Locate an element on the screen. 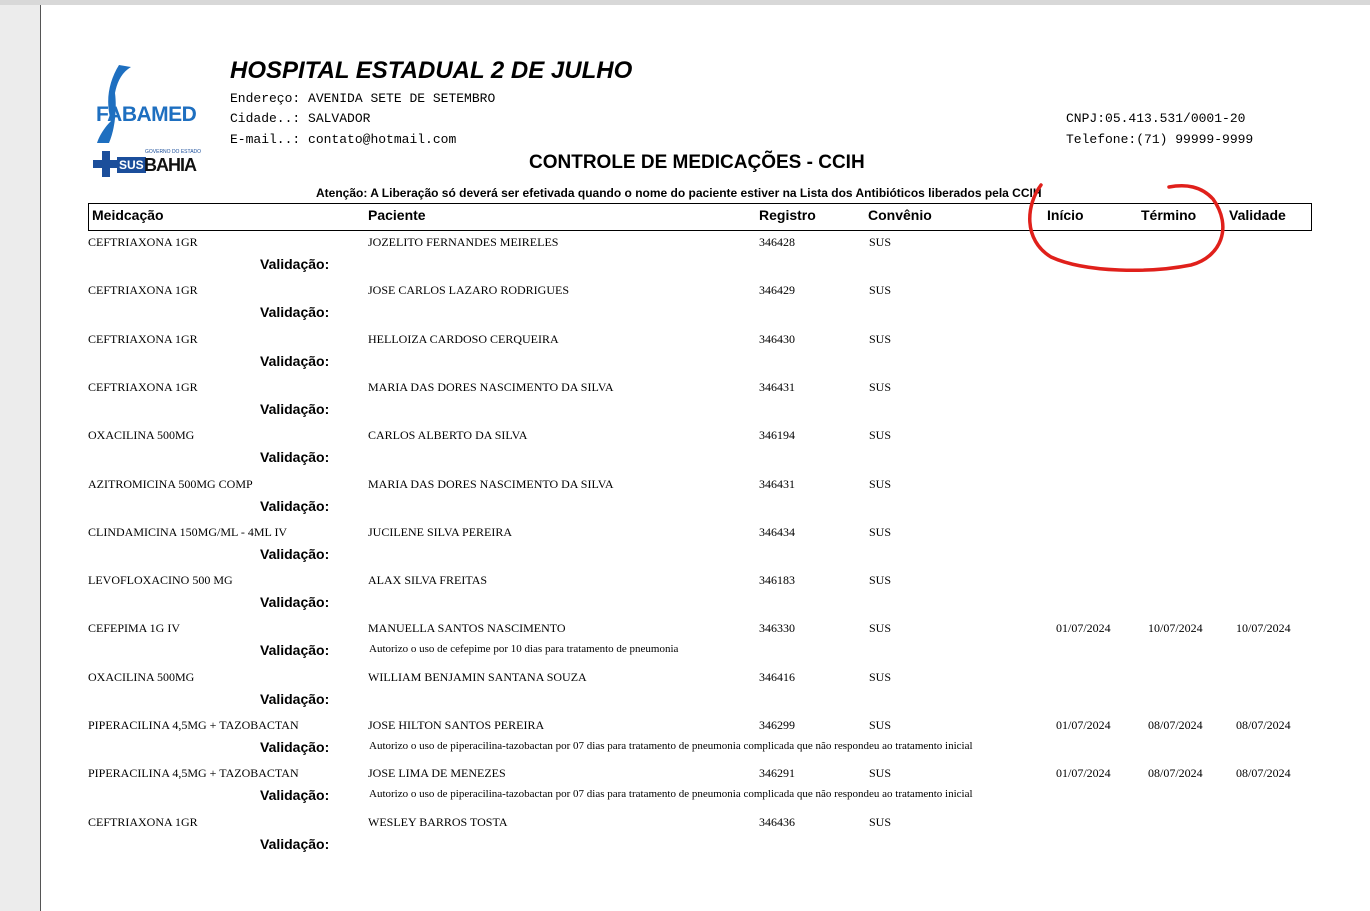  row-paciente: JOZELITO FERNANDES MEIRELES is located at coordinates (463, 242).